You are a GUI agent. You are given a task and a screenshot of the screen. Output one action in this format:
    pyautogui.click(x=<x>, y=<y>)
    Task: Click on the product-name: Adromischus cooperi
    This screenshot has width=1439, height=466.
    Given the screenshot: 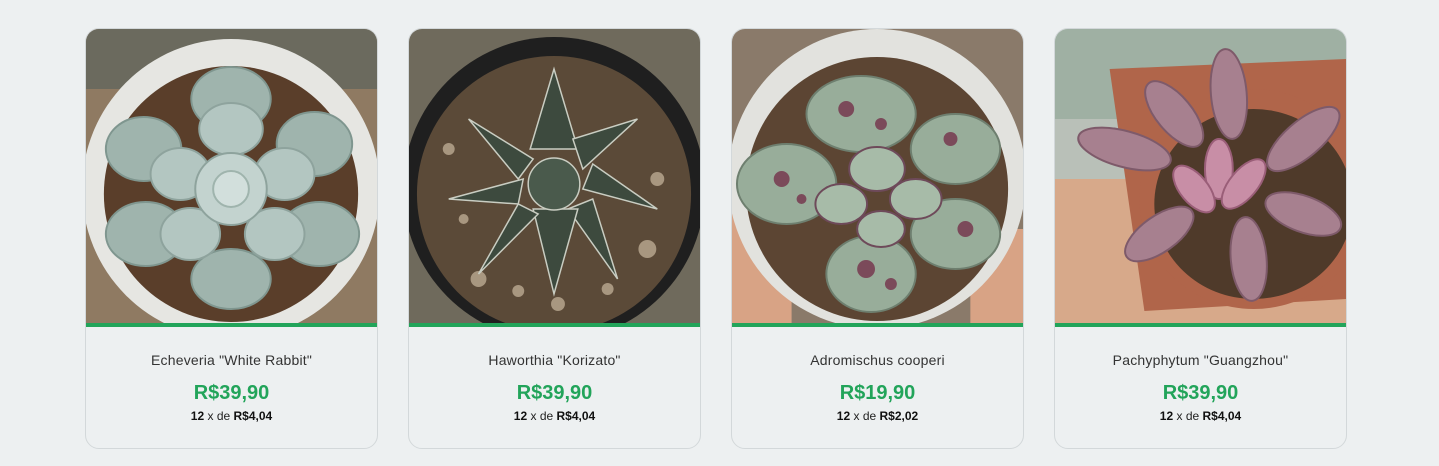 What is the action you would take?
    pyautogui.click(x=877, y=360)
    